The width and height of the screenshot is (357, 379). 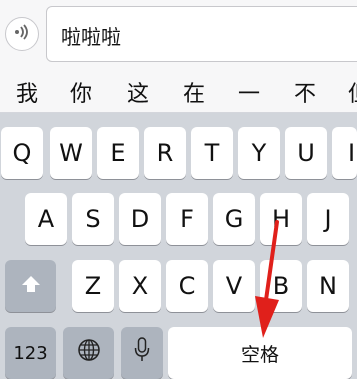 I want to click on key-q: Q, so click(x=22, y=153).